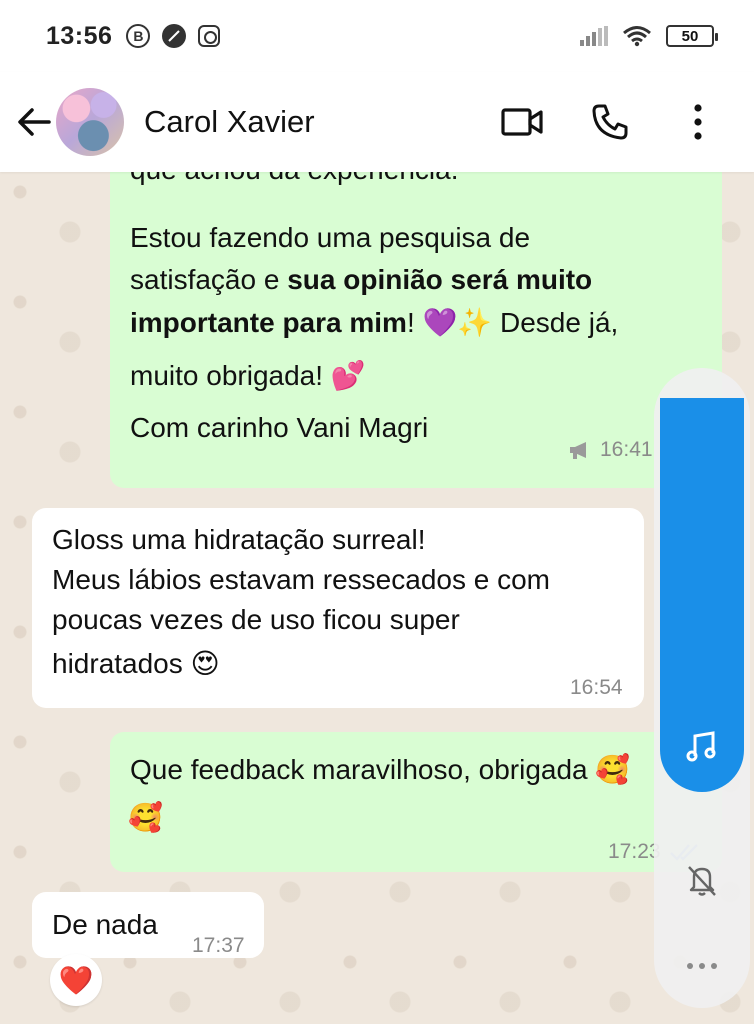 Image resolution: width=754 pixels, height=1024 pixels. Describe the element at coordinates (229, 122) in the screenshot. I see `contact-name: Carol Xavier` at that location.